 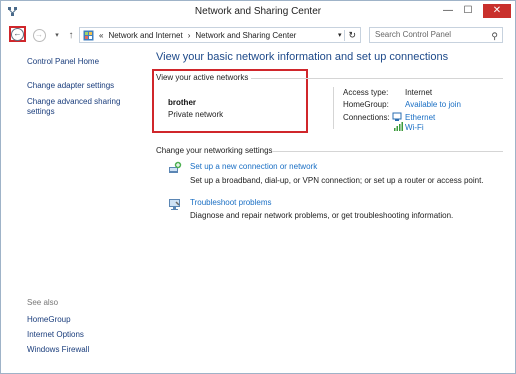 I want to click on ethernet-icon, so click(x=397, y=116).